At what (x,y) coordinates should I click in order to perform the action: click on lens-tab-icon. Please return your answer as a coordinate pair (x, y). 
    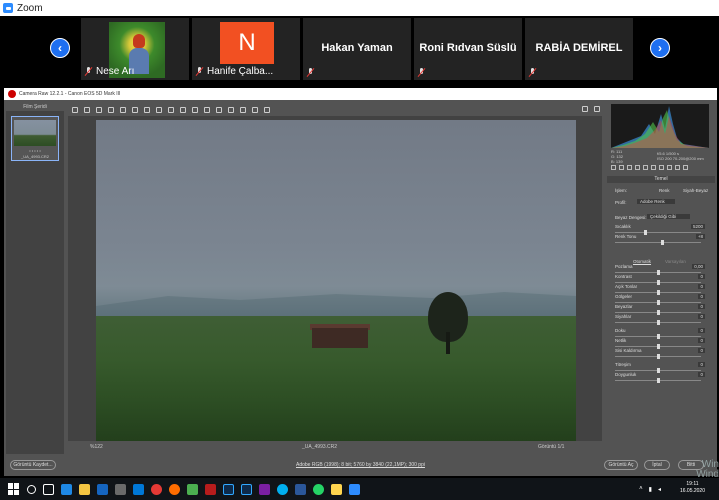
    Looking at the image, I should click on (653, 167).